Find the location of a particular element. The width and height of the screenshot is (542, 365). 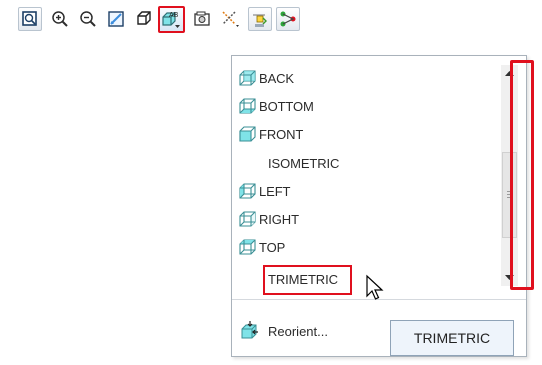

menu-item-back: BACK is located at coordinates (266, 78).